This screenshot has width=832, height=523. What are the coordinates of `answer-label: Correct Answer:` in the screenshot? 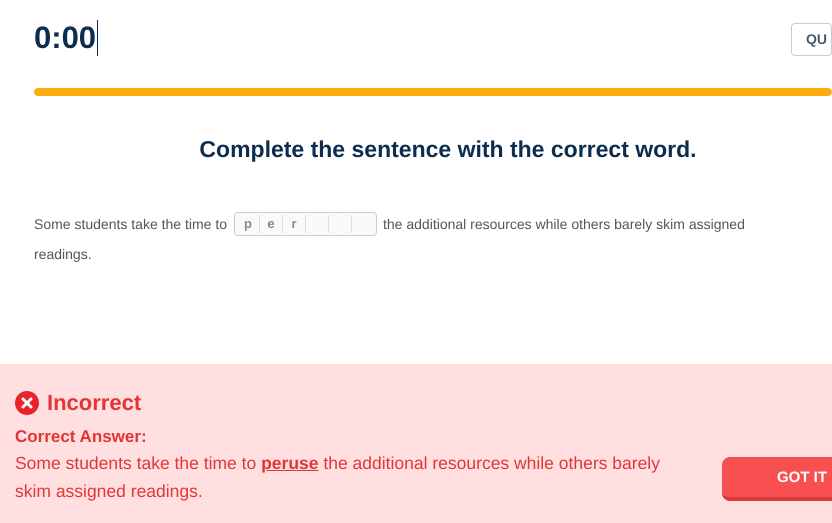 It's located at (81, 437).